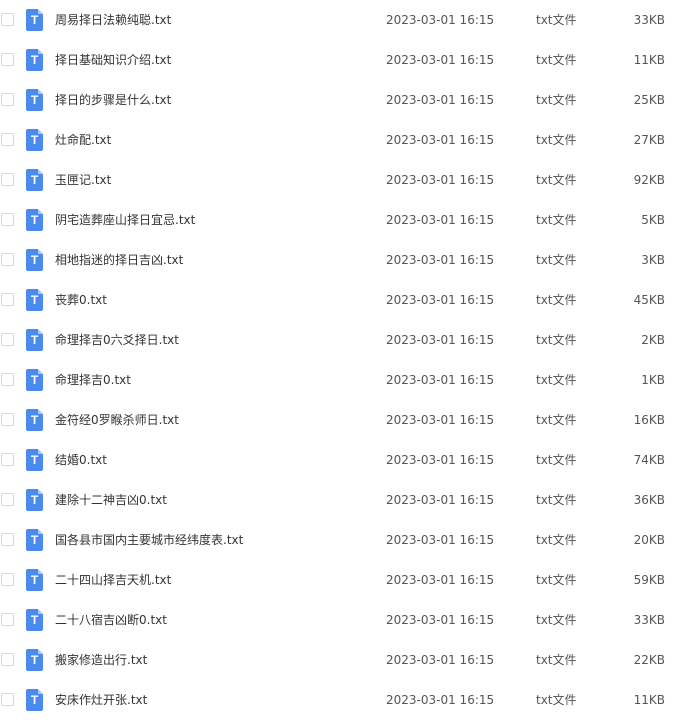 The height and width of the screenshot is (720, 690). I want to click on file-row: T 二十四山择吉天机.txt 2023-03-01 16:15 txt文件 59KB, so click(345, 580).